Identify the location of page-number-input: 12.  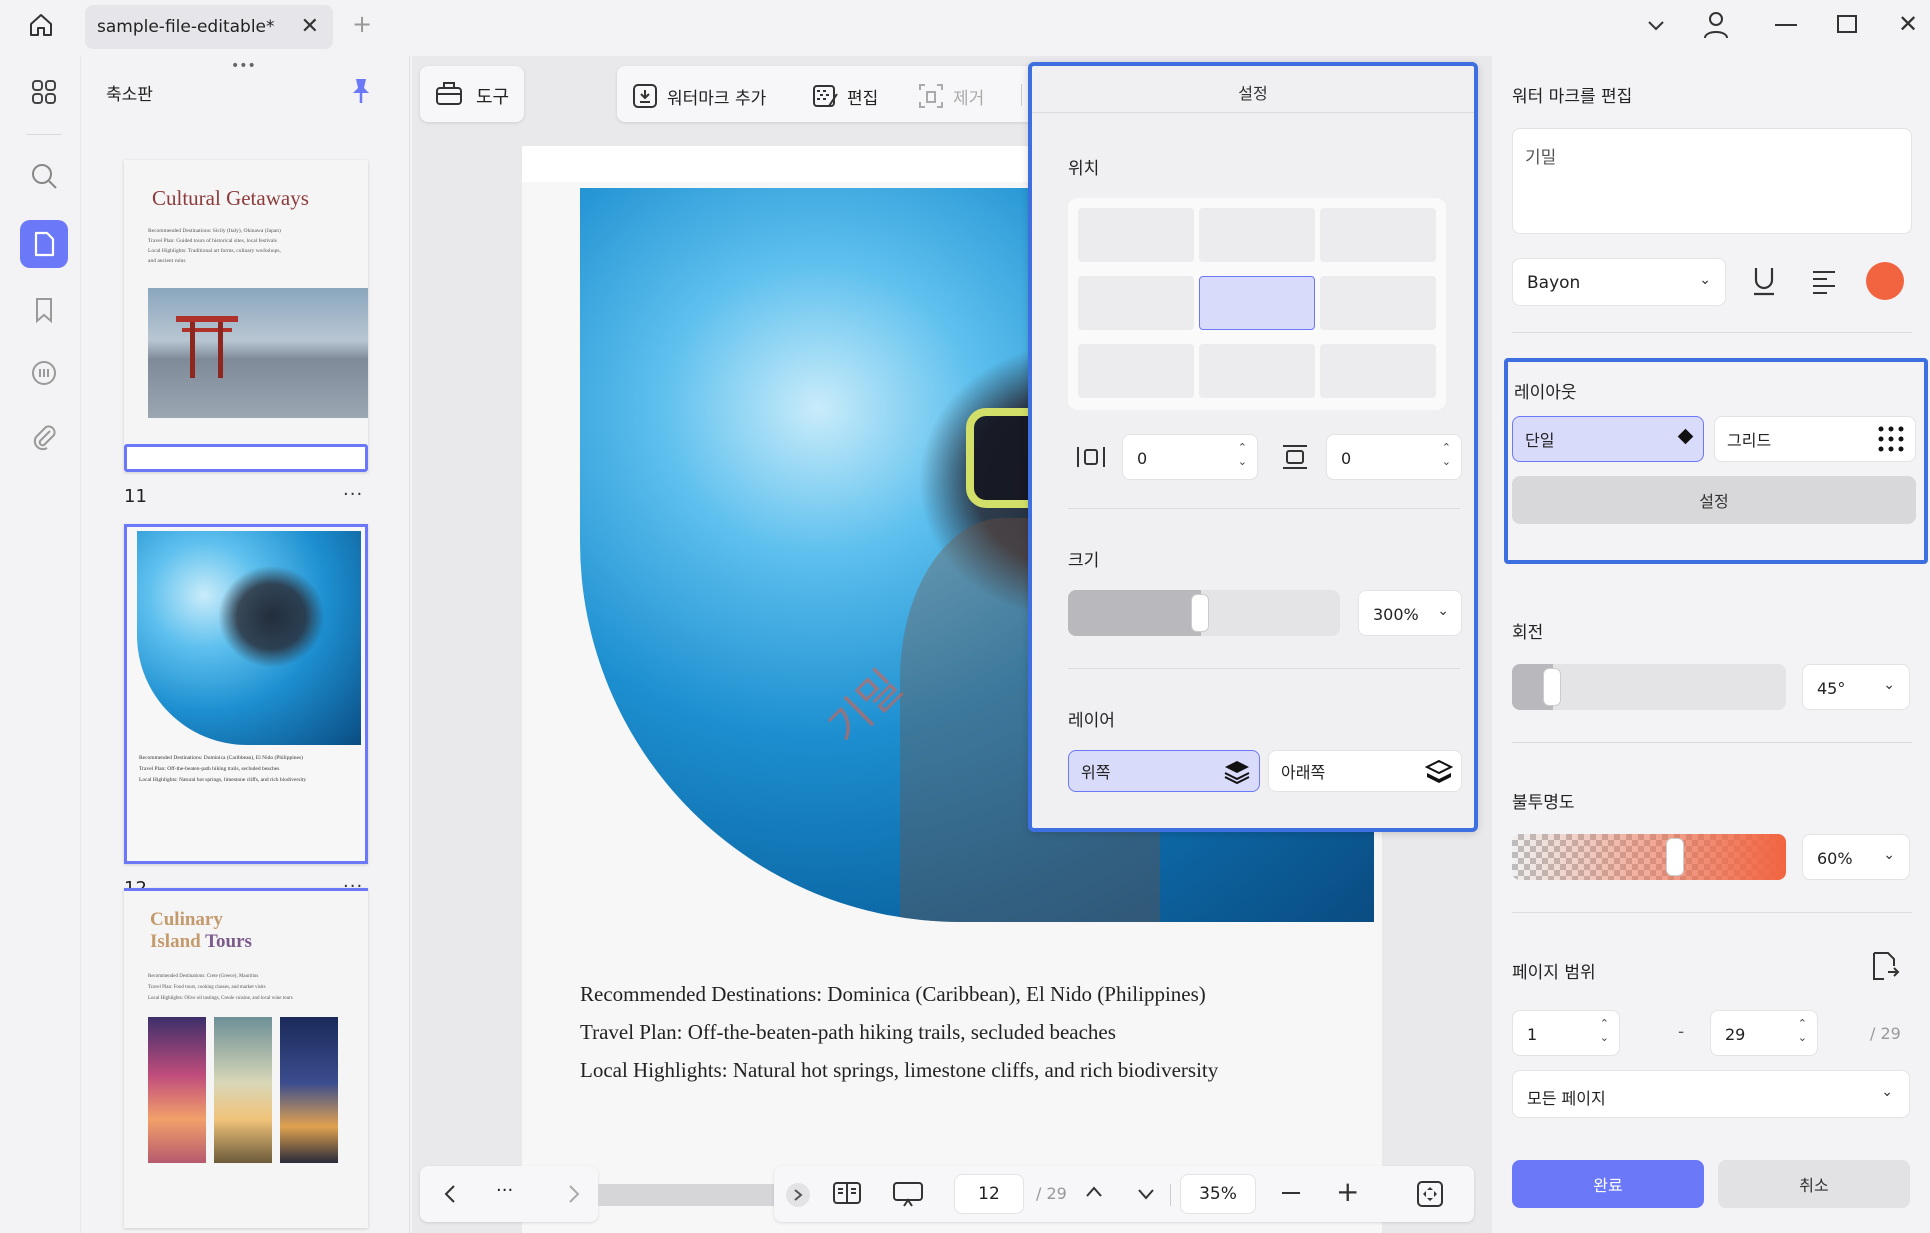
(989, 1194).